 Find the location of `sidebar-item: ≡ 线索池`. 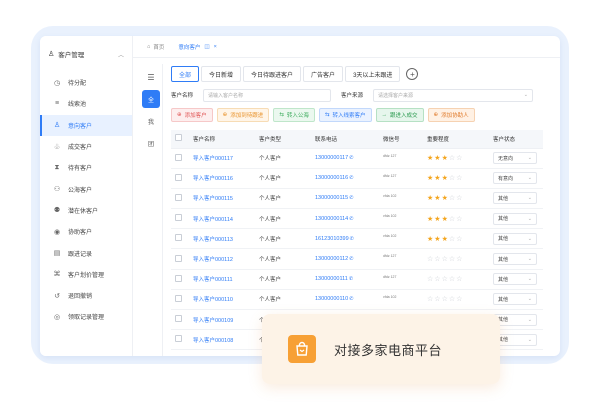

sidebar-item: ≡ 线索池 is located at coordinates (86, 103).